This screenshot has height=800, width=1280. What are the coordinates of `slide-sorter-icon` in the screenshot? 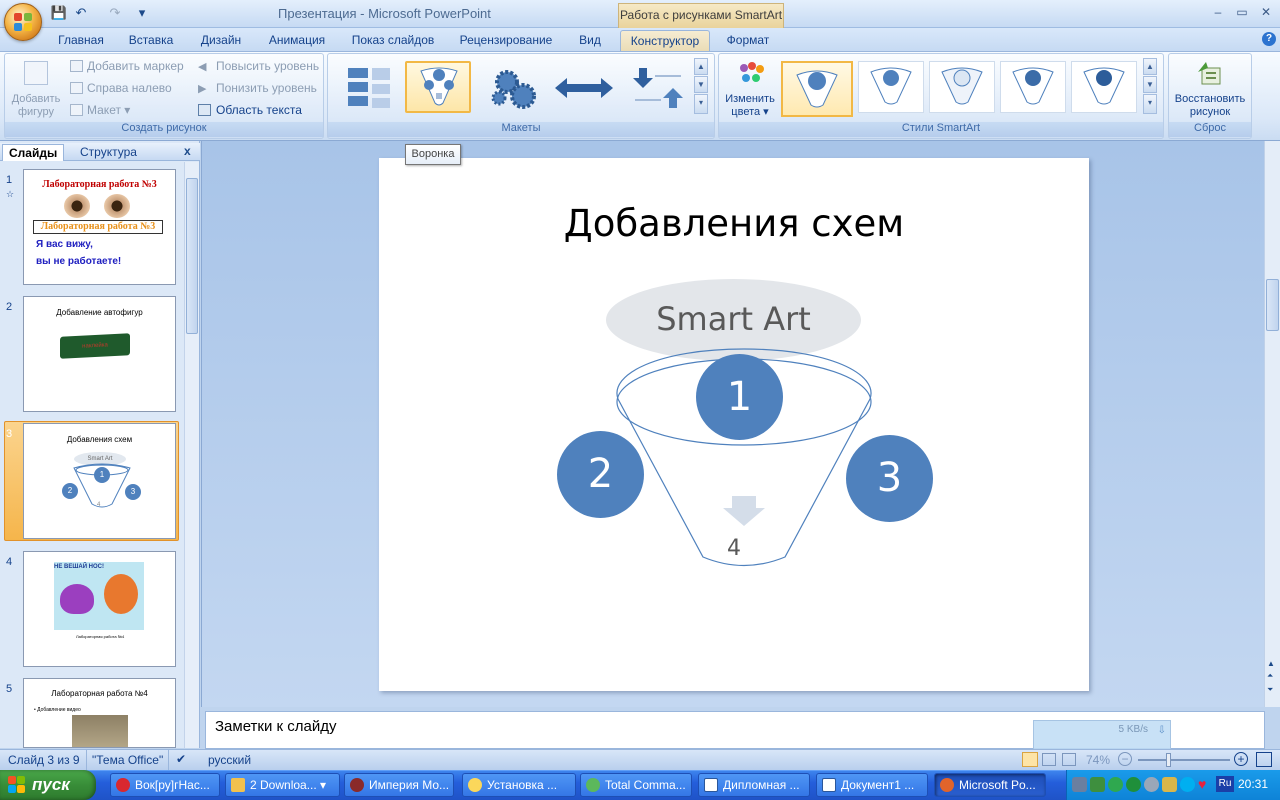 It's located at (1049, 759).